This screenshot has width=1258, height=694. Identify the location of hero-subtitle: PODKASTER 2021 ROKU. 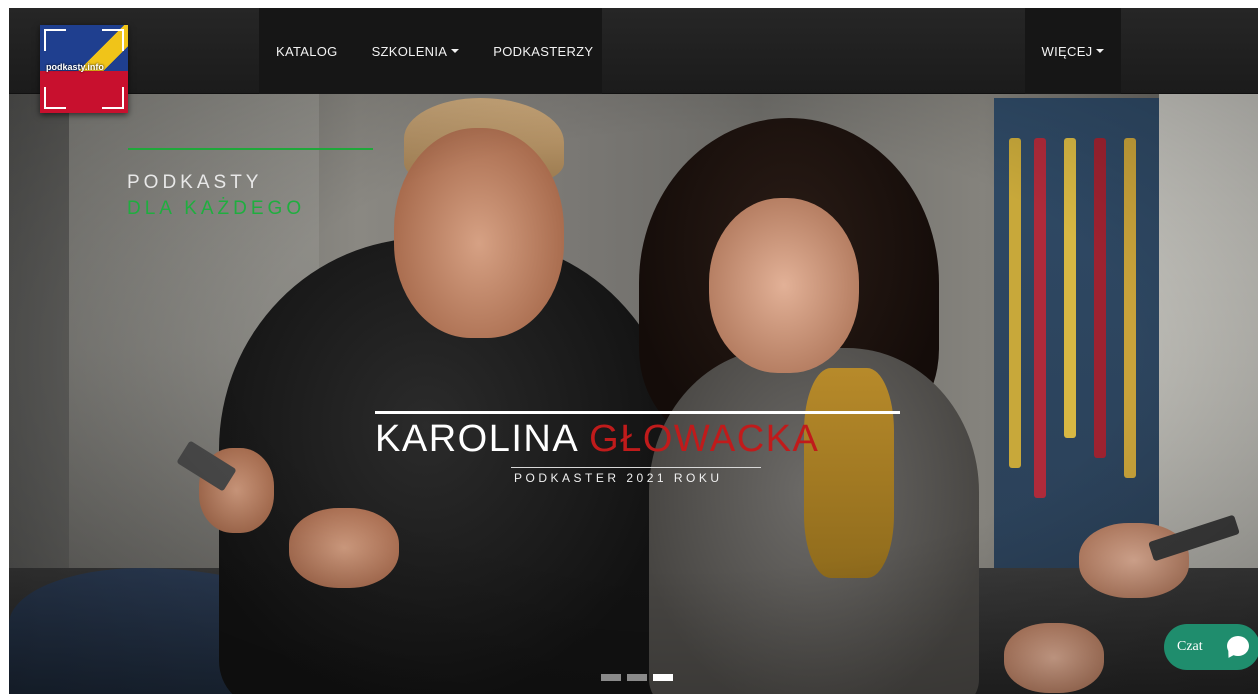
(618, 478).